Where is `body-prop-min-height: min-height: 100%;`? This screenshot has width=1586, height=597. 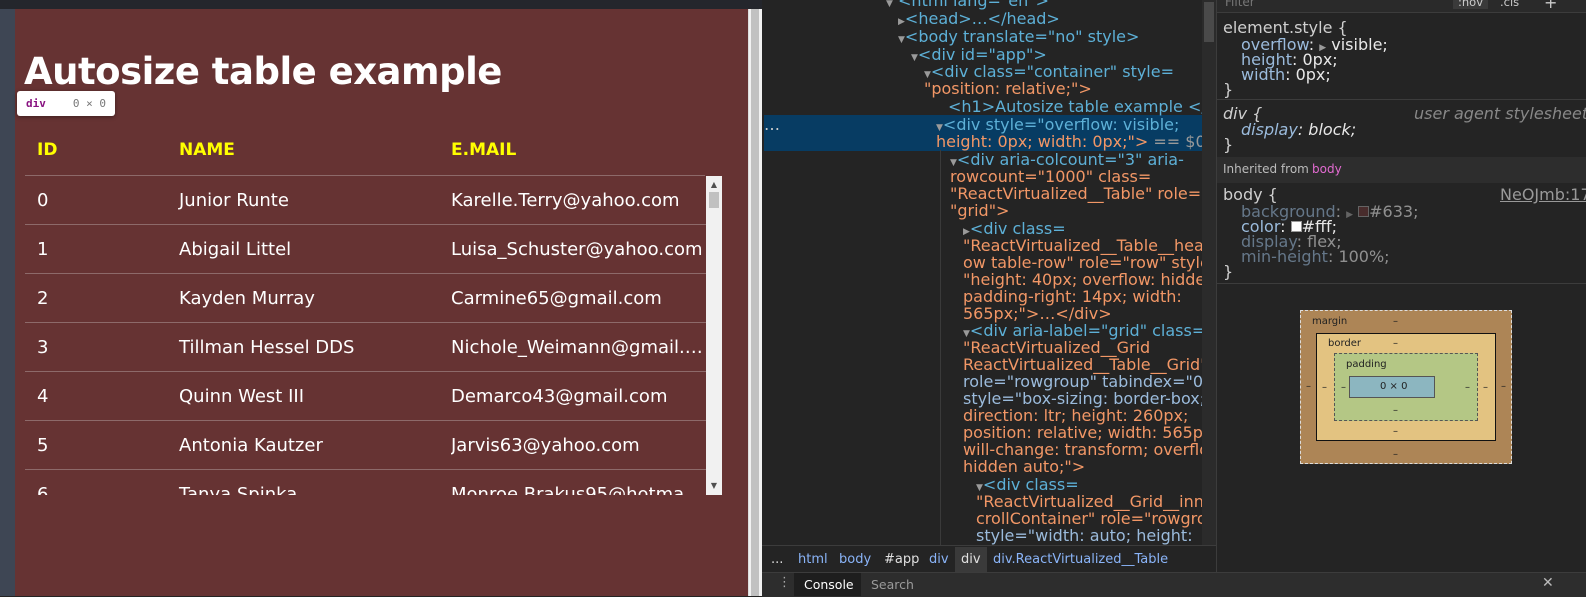
body-prop-min-height: min-height: 100%; is located at coordinates (1315, 257).